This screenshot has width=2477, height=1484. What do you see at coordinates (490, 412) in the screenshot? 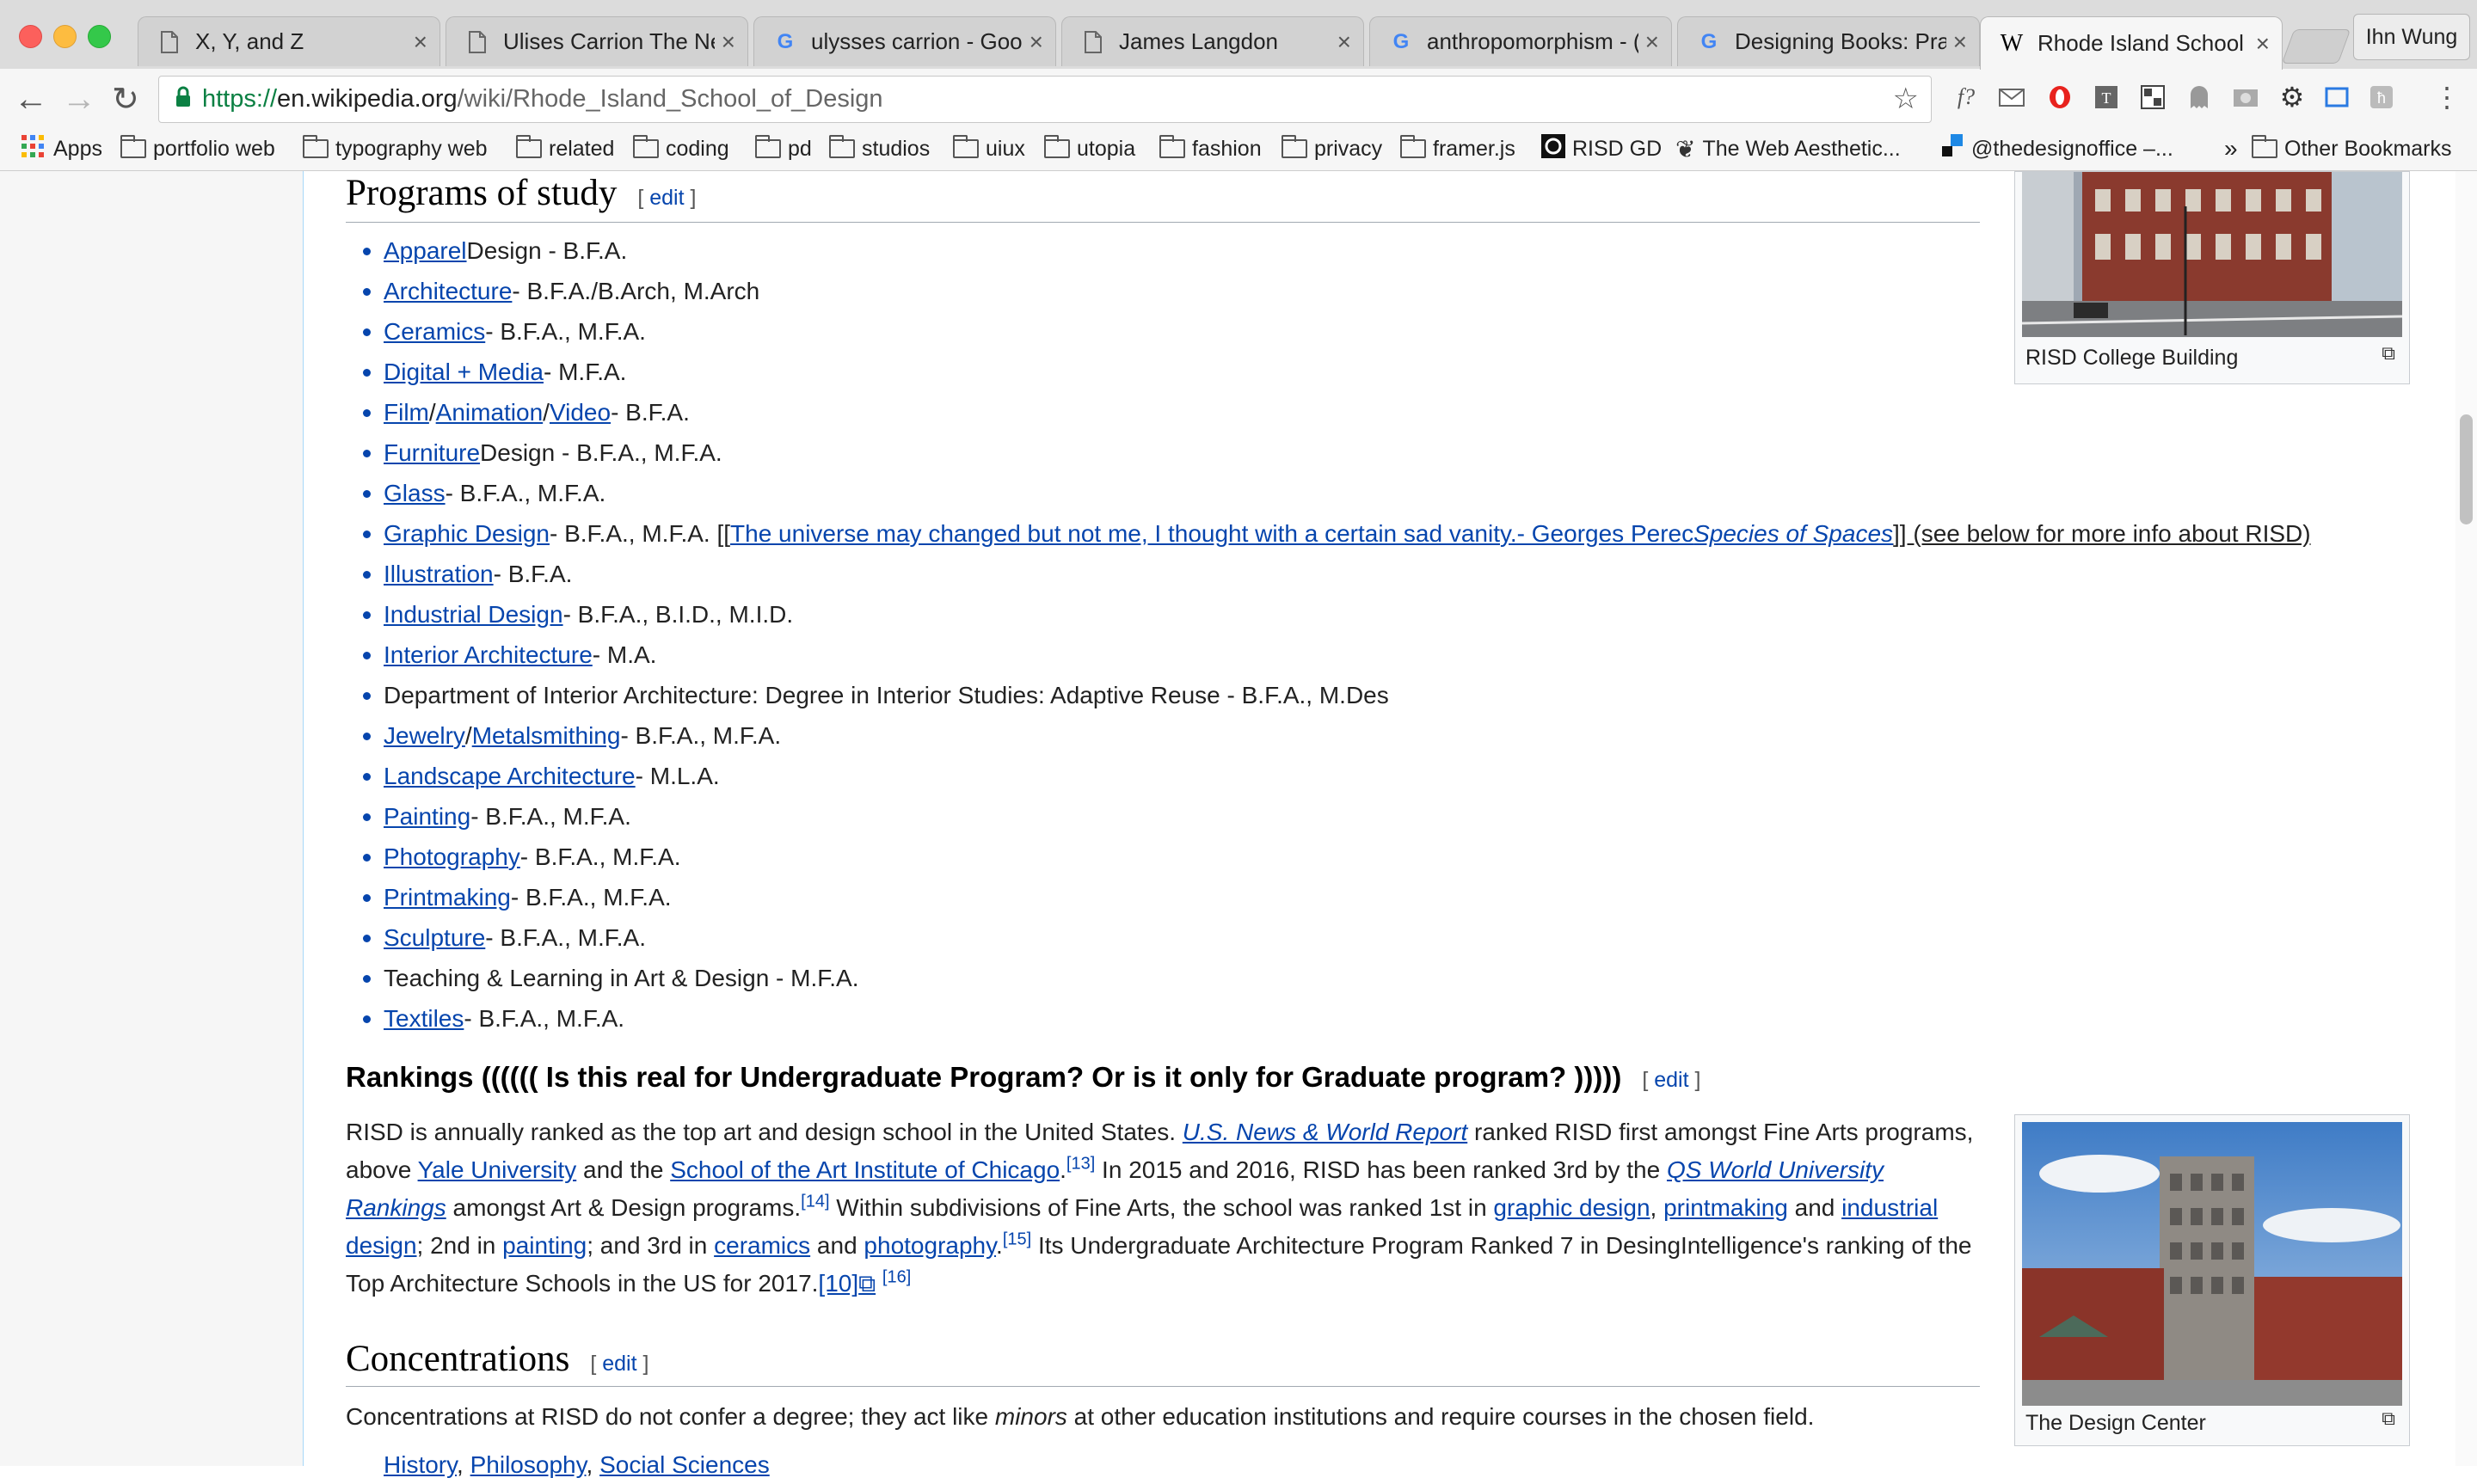
I see `article-link: Animation` at bounding box center [490, 412].